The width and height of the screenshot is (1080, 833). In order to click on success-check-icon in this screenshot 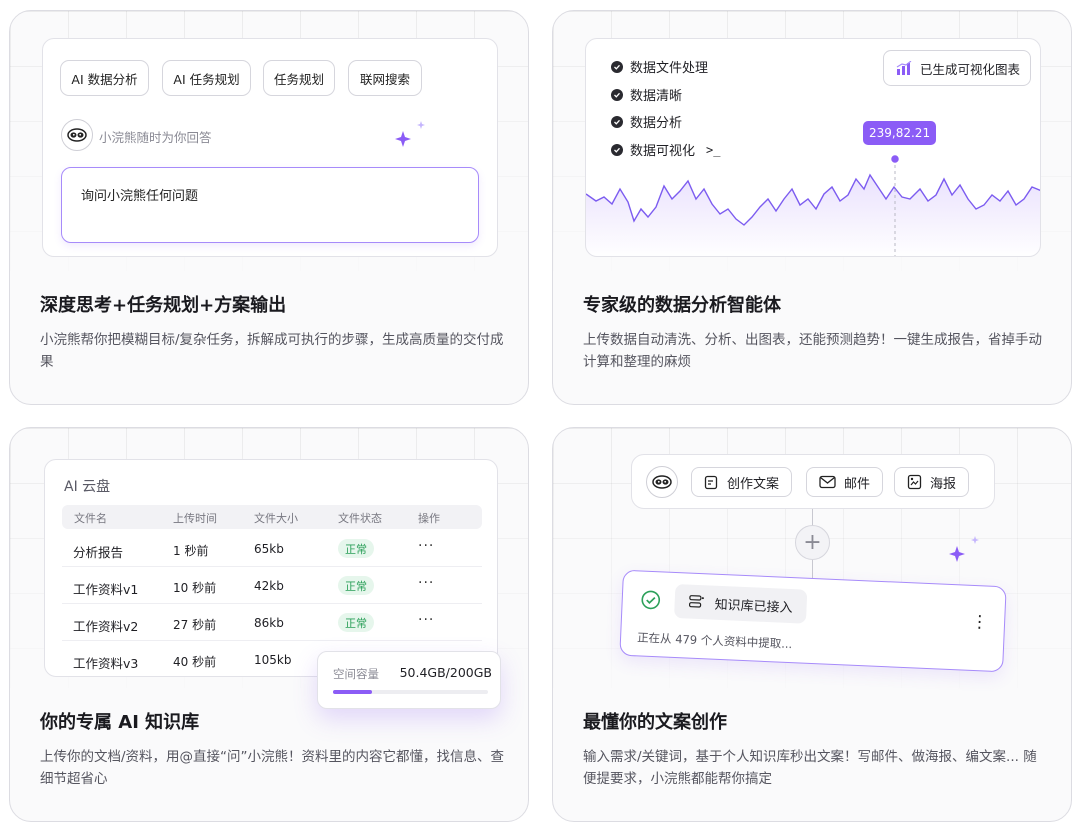, I will do `click(651, 600)`.